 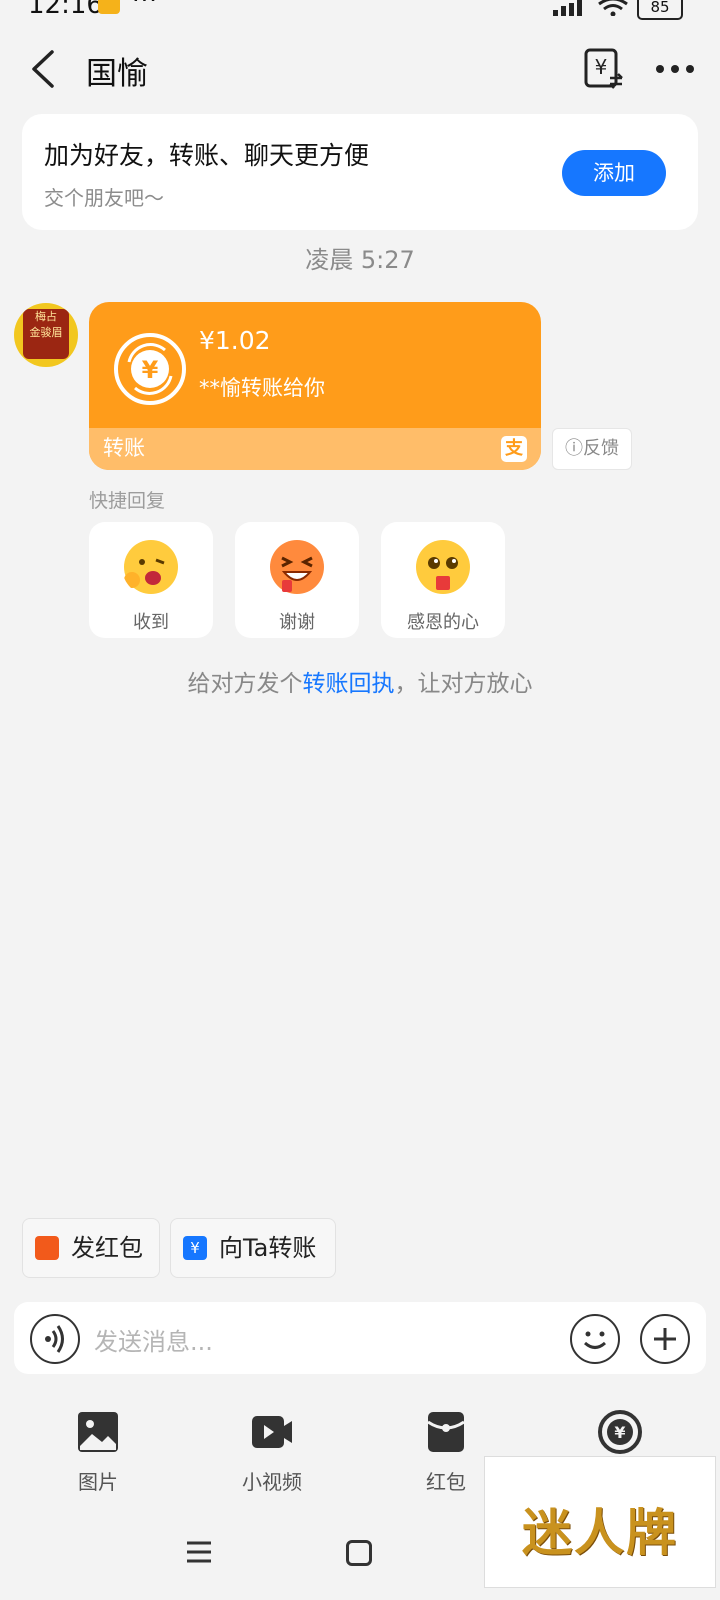 What do you see at coordinates (349, 684) in the screenshot?
I see `receipt-link: 转账回执` at bounding box center [349, 684].